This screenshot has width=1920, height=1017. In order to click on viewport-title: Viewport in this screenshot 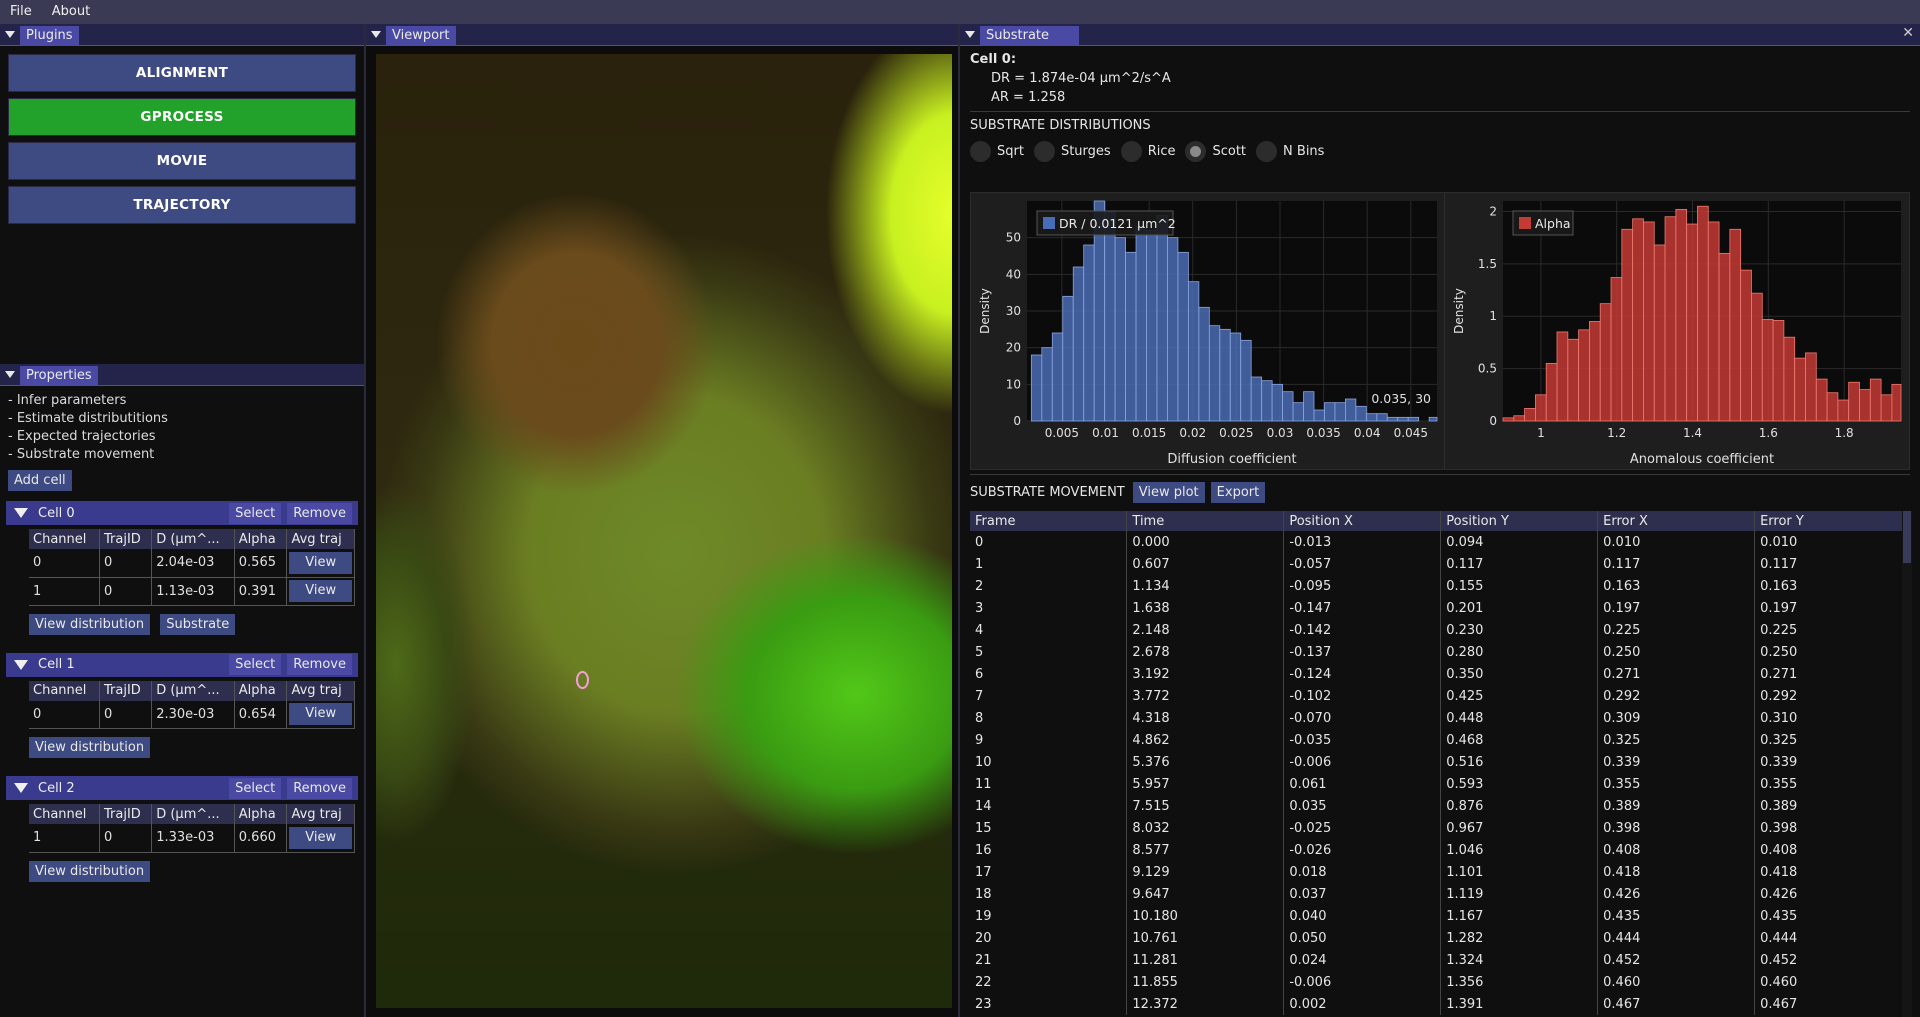, I will do `click(421, 35)`.